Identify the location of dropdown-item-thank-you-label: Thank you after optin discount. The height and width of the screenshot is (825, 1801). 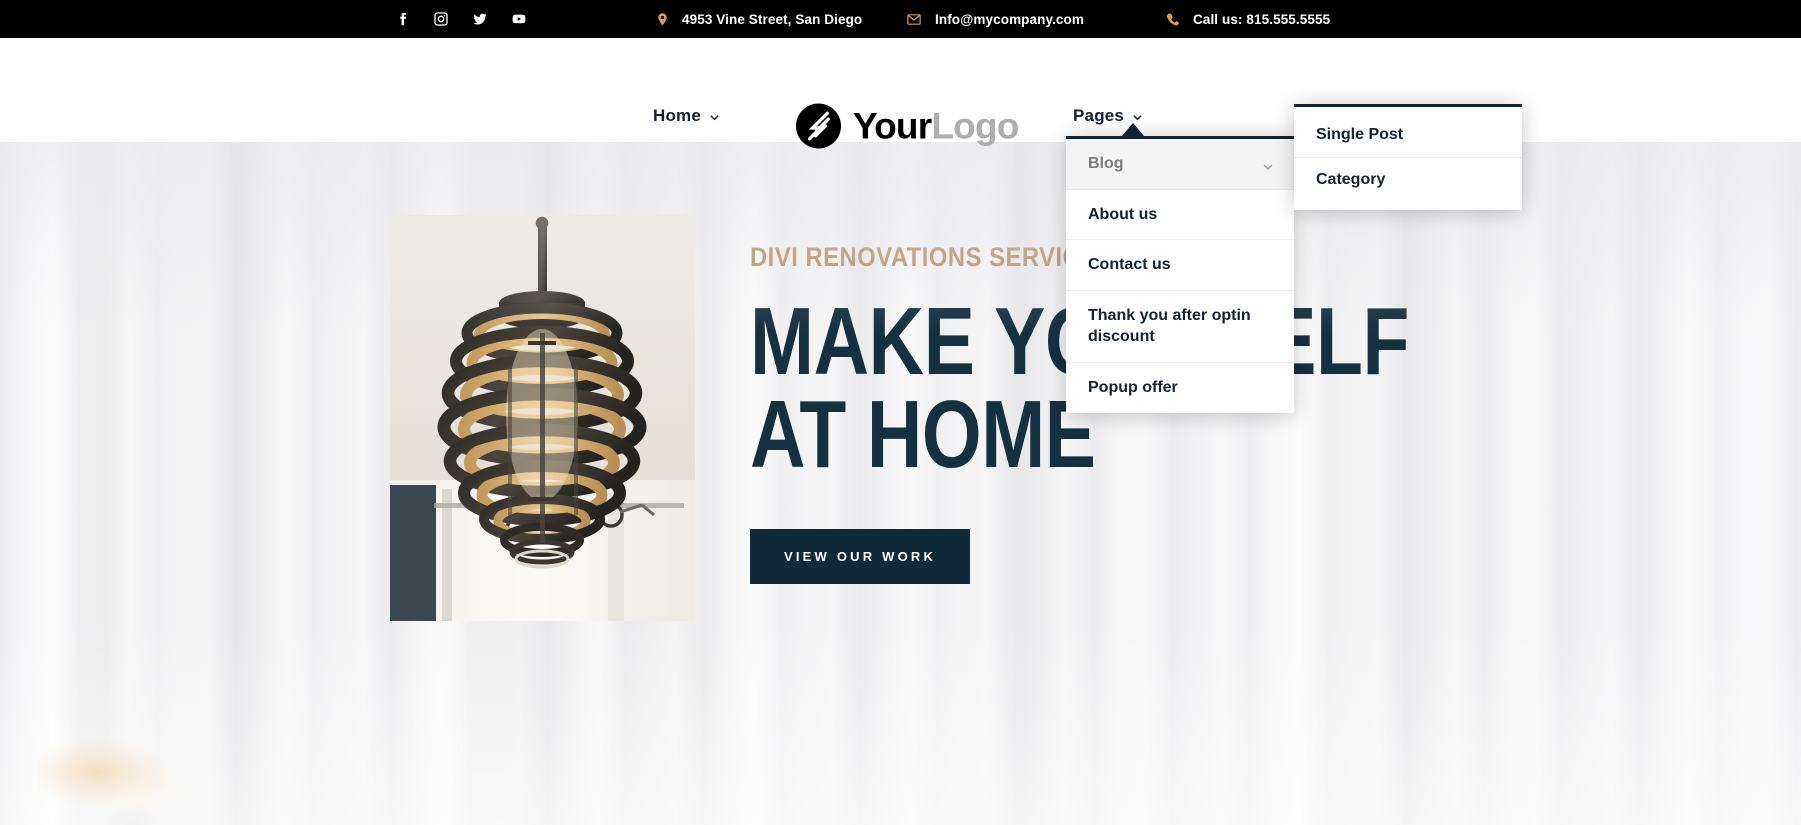
(1169, 326).